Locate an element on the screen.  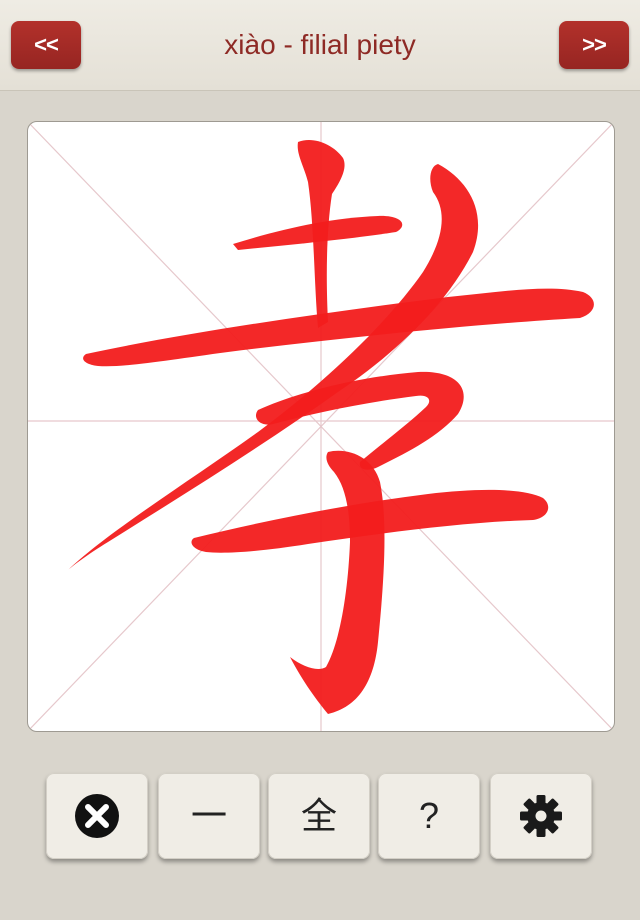
character-title: xiào - filial piety is located at coordinates (320, 44).